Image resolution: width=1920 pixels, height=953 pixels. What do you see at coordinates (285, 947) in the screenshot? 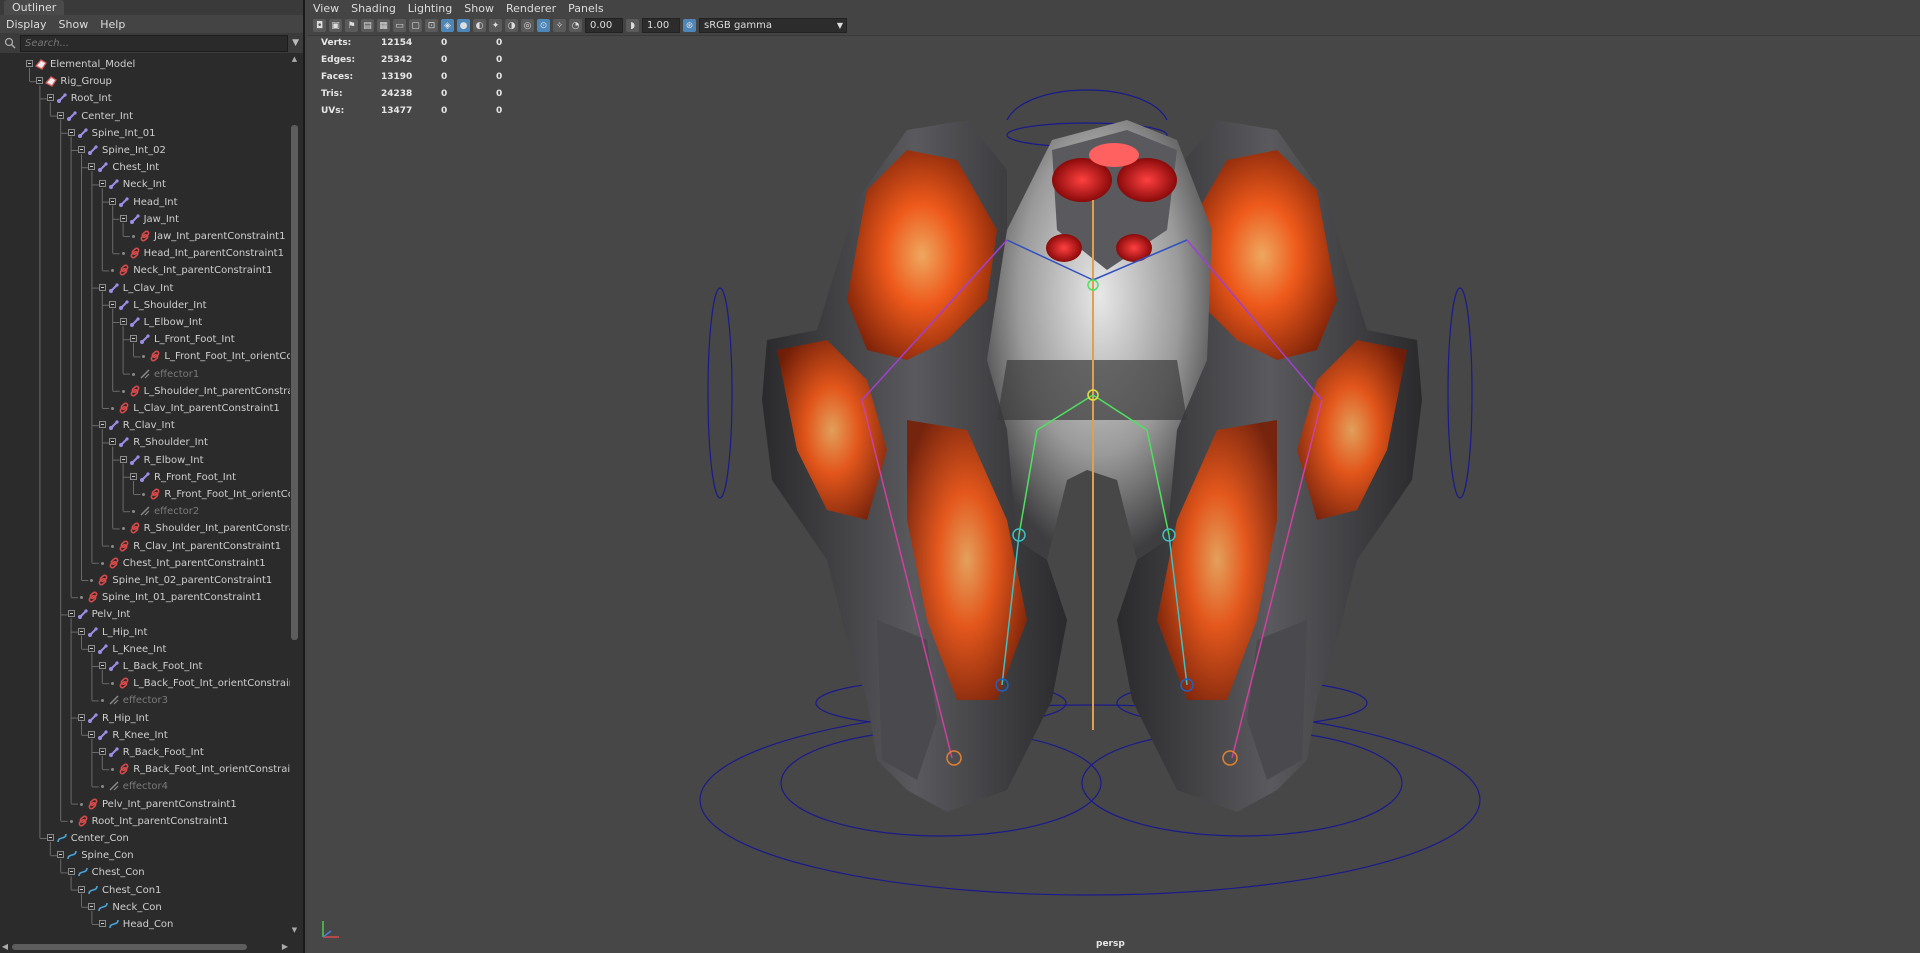
I see `scroll-right-arrow-icon: ▶` at bounding box center [285, 947].